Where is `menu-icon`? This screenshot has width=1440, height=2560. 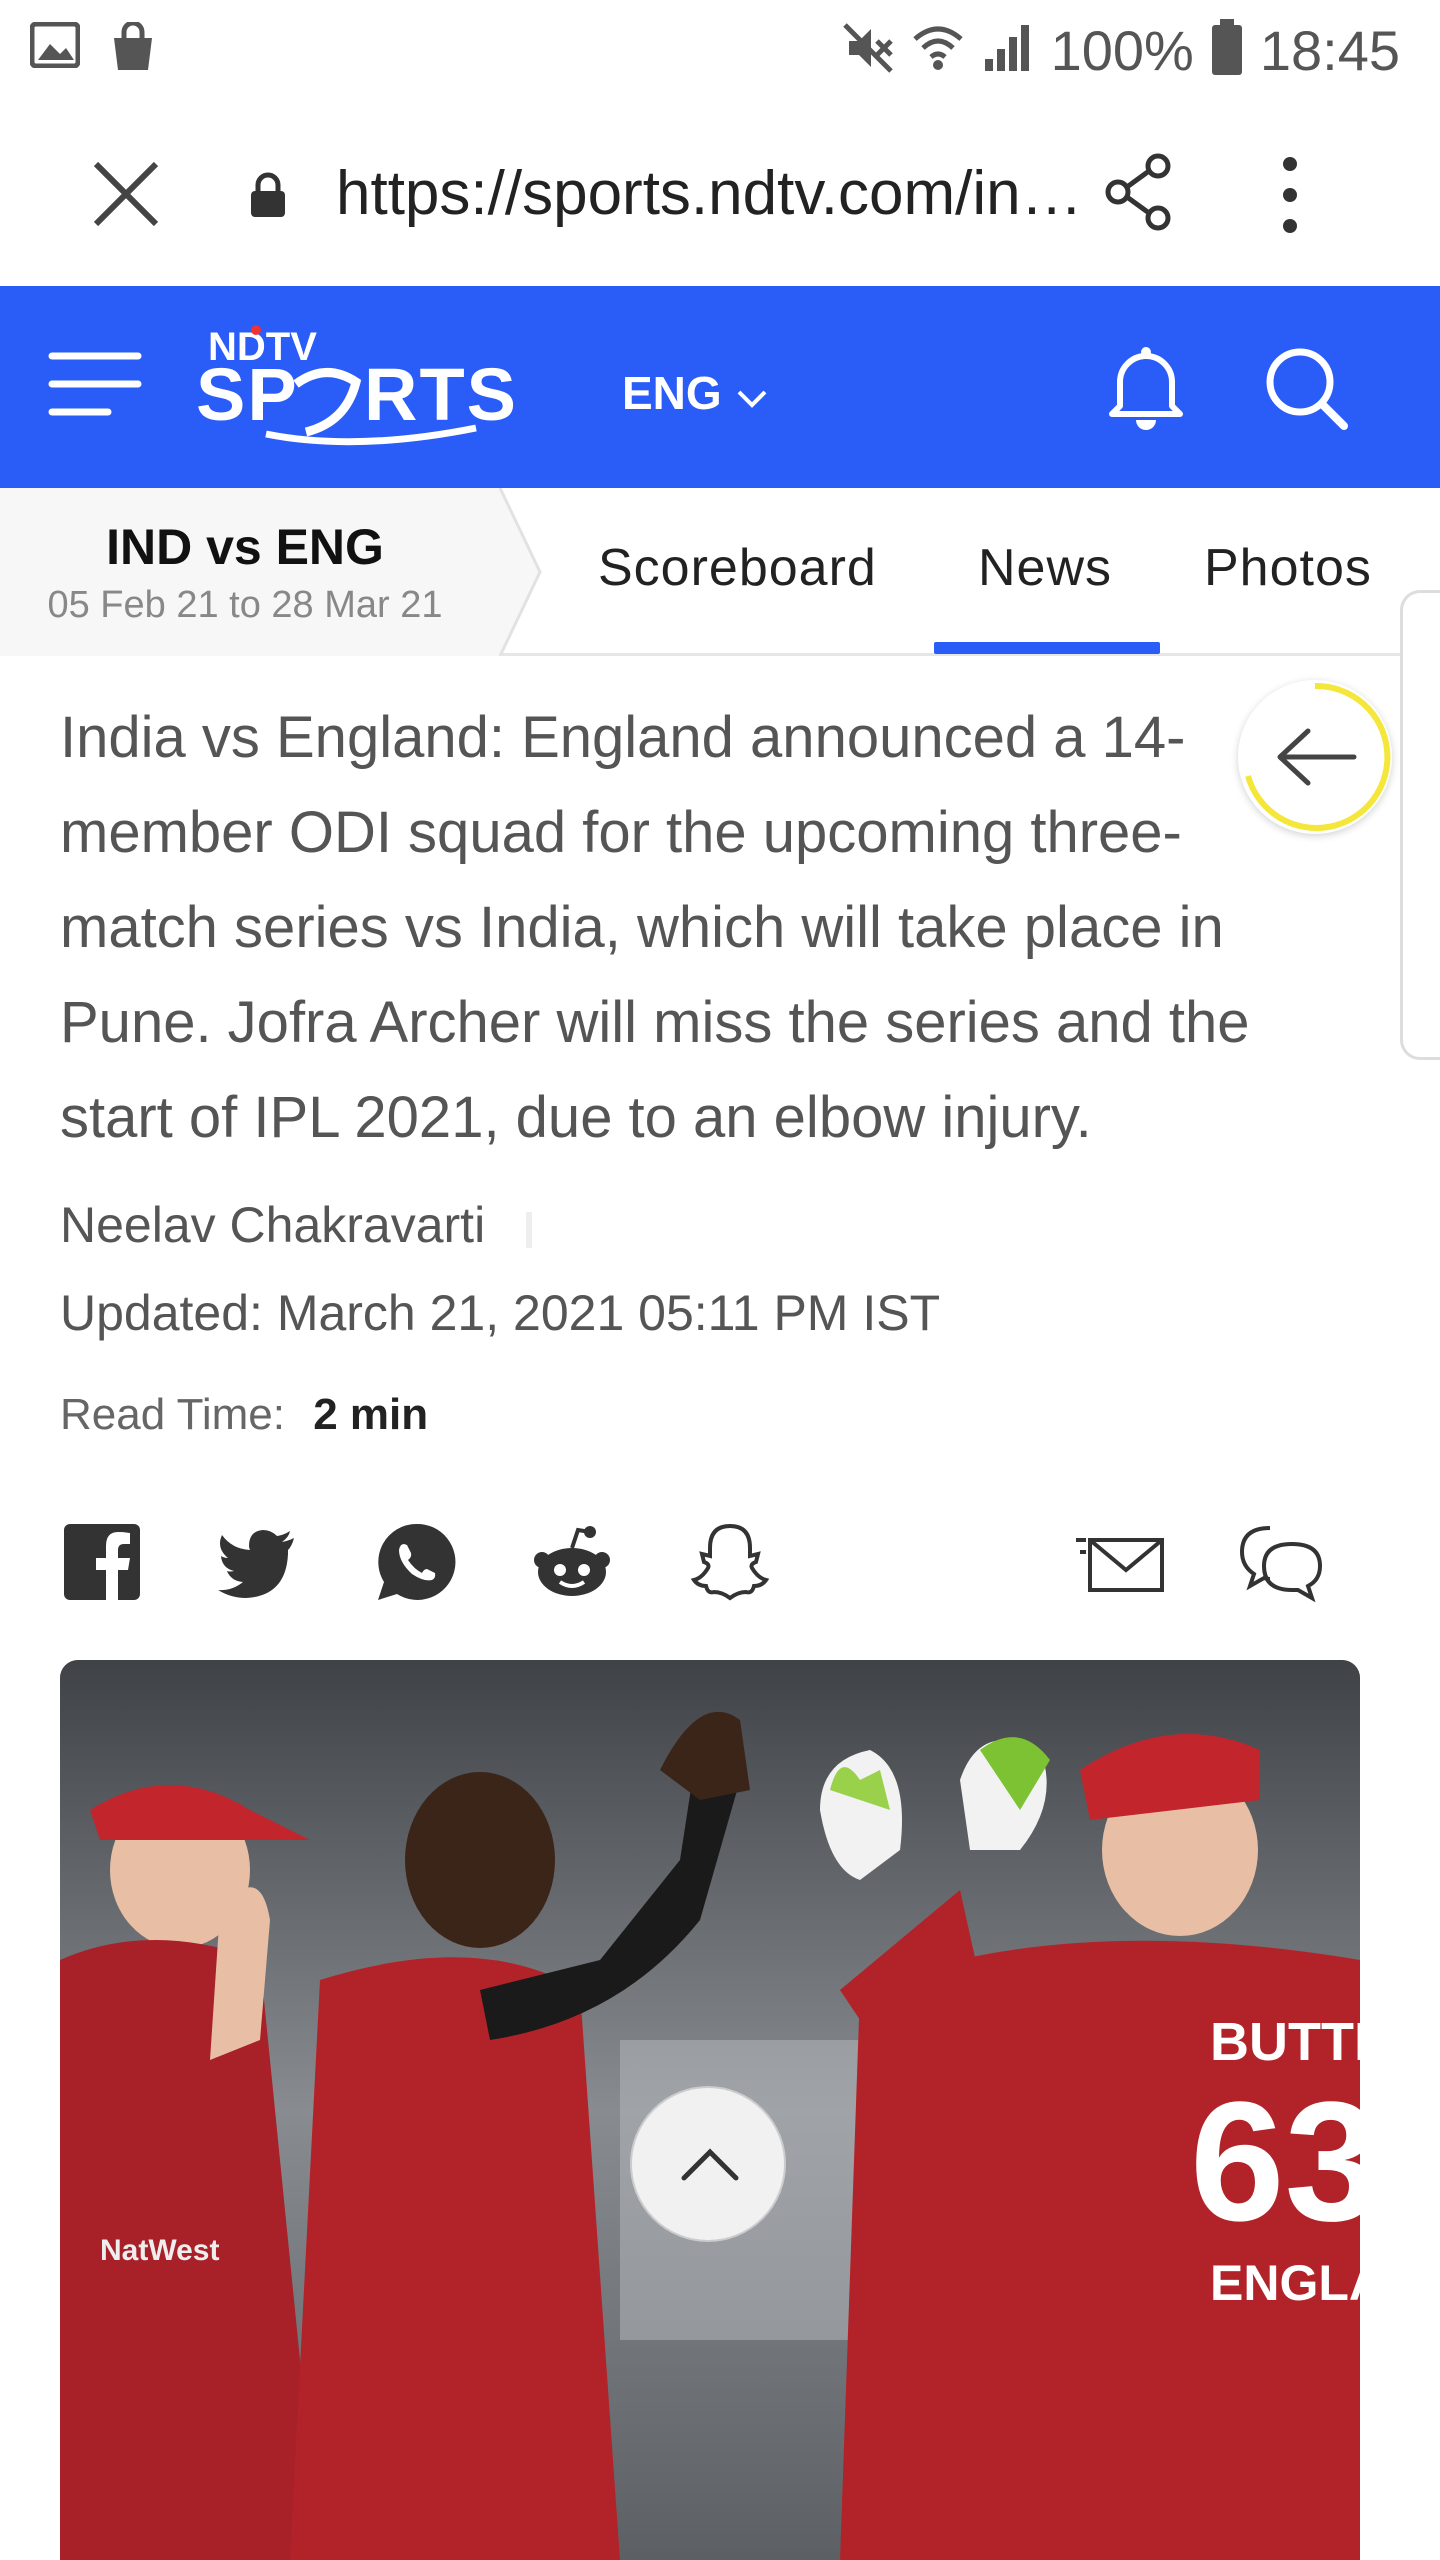
menu-icon is located at coordinates (95, 384).